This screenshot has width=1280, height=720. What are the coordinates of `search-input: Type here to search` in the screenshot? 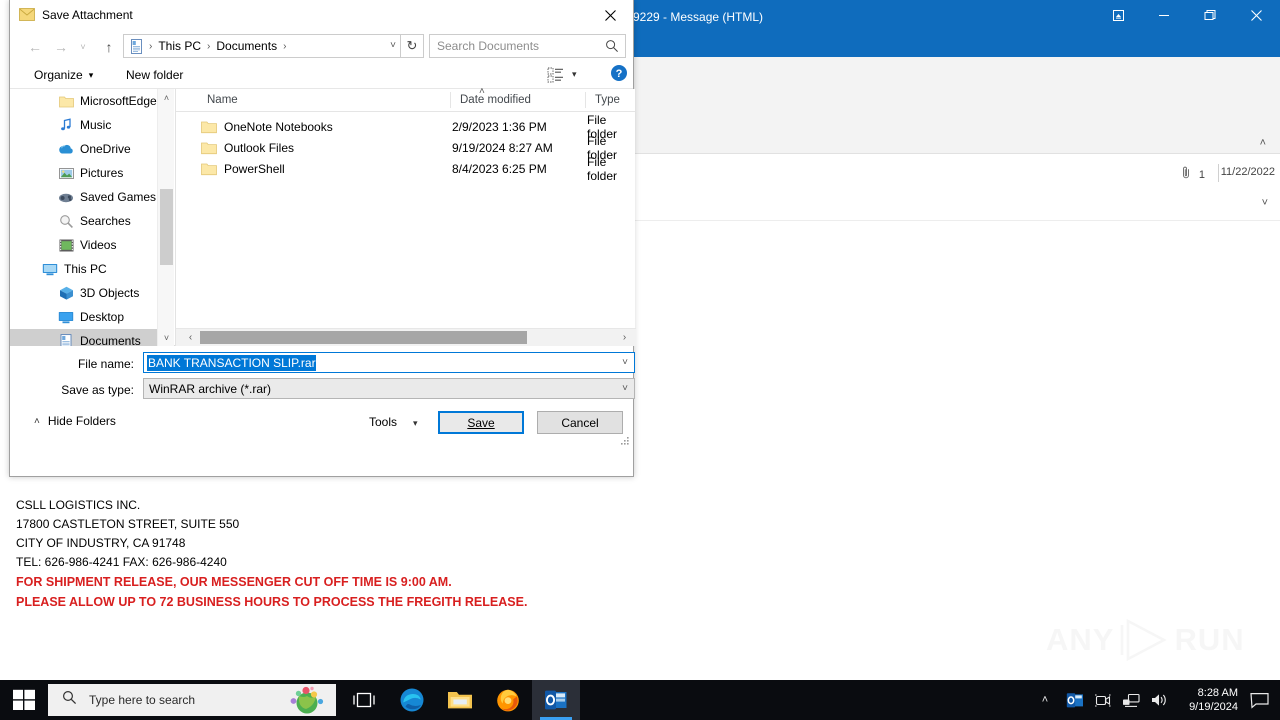 It's located at (192, 700).